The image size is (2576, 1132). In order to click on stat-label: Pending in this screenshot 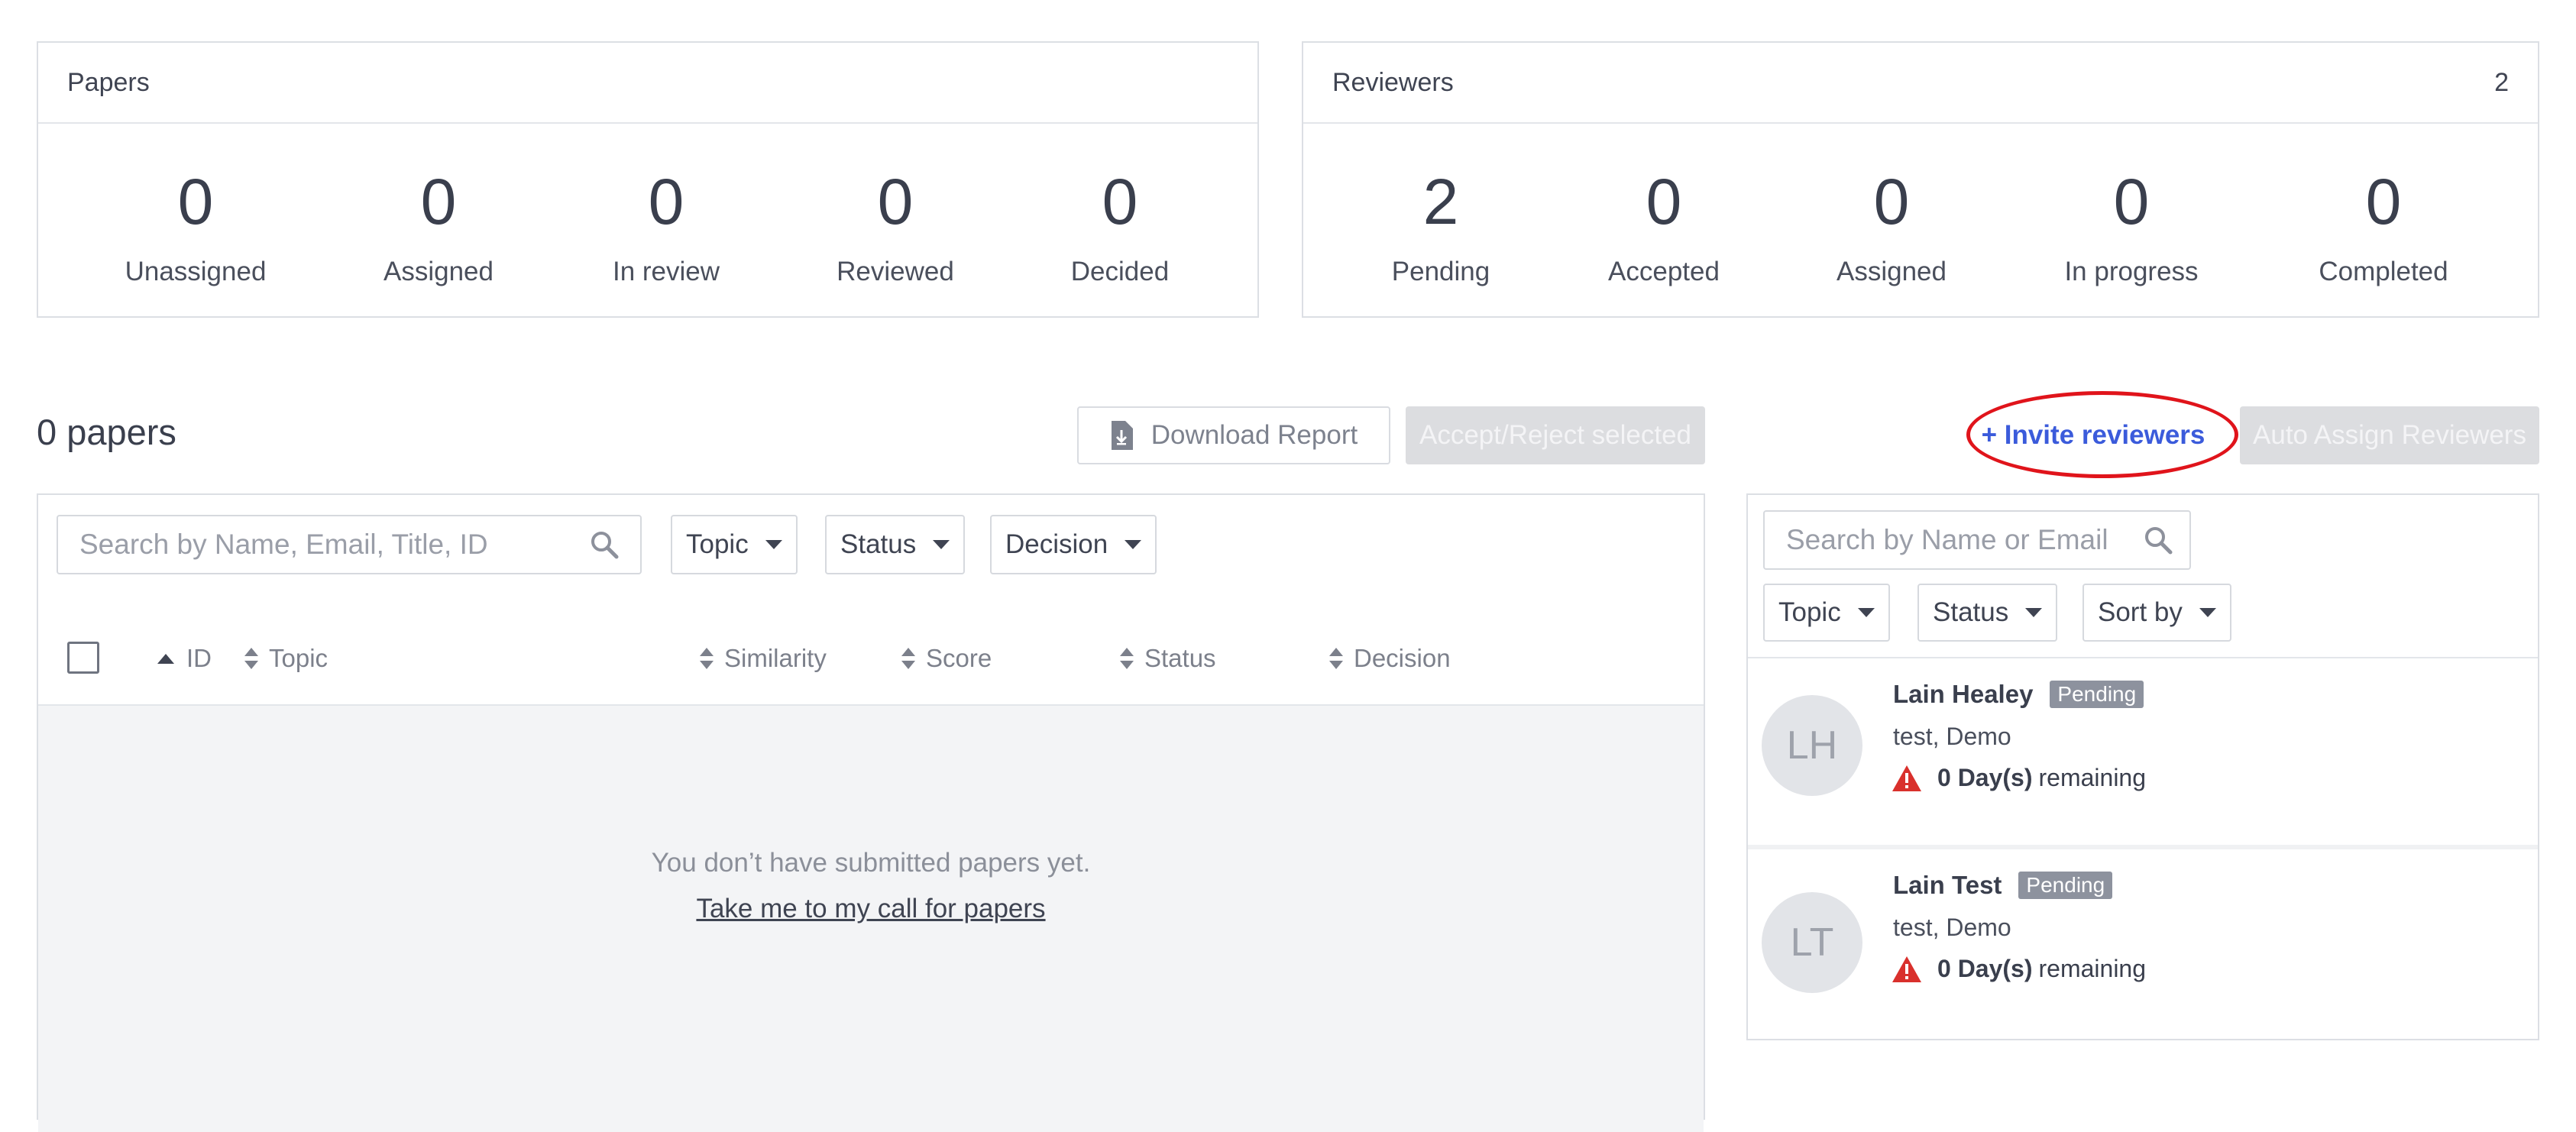, I will do `click(1440, 271)`.